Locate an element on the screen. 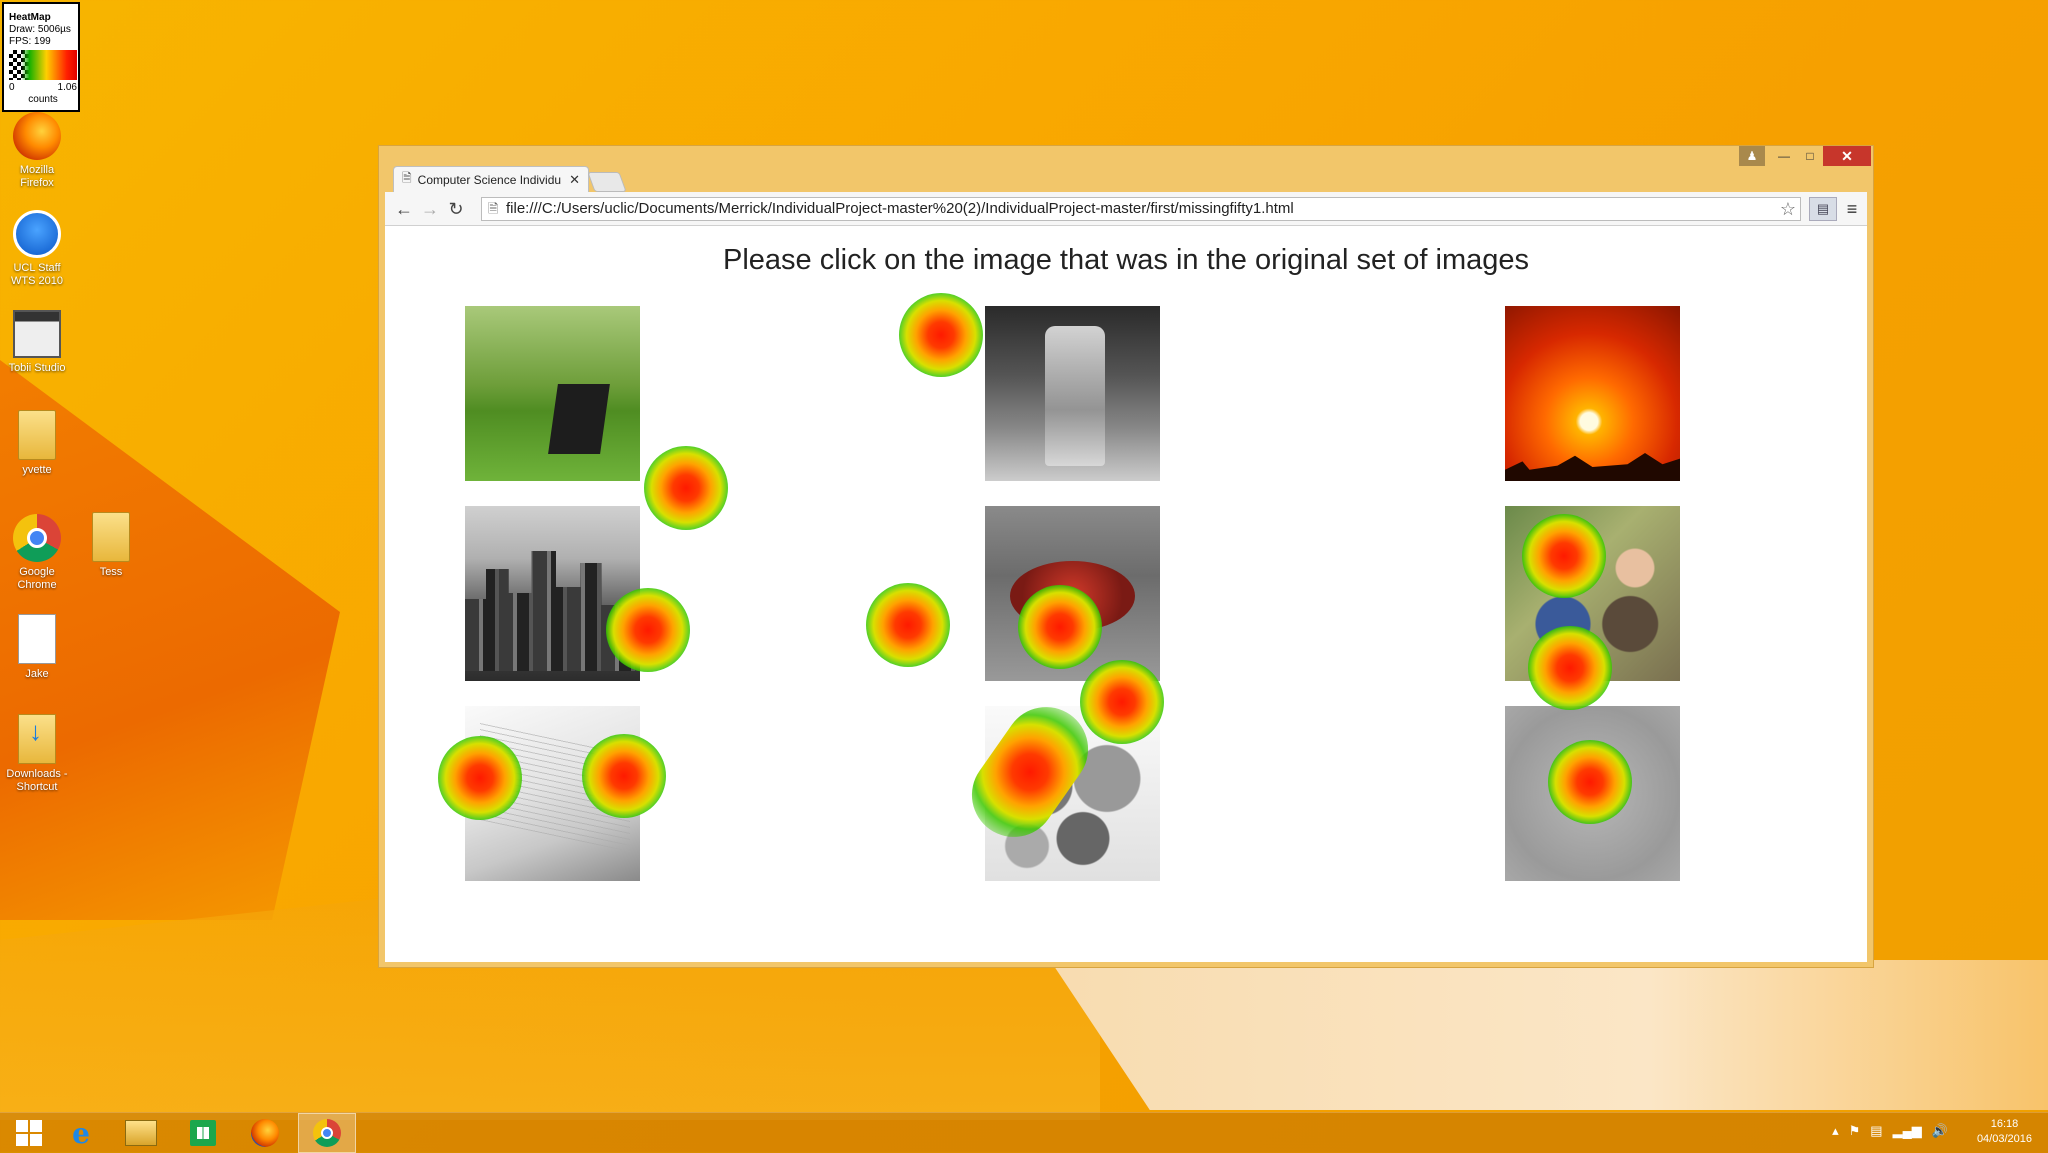 Image resolution: width=2048 pixels, height=1153 pixels. maximize-icon: □ is located at coordinates (1810, 156).